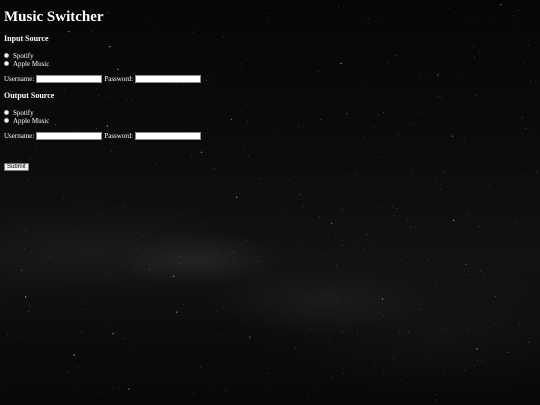 The image size is (540, 405). I want to click on output-username-field, so click(69, 135).